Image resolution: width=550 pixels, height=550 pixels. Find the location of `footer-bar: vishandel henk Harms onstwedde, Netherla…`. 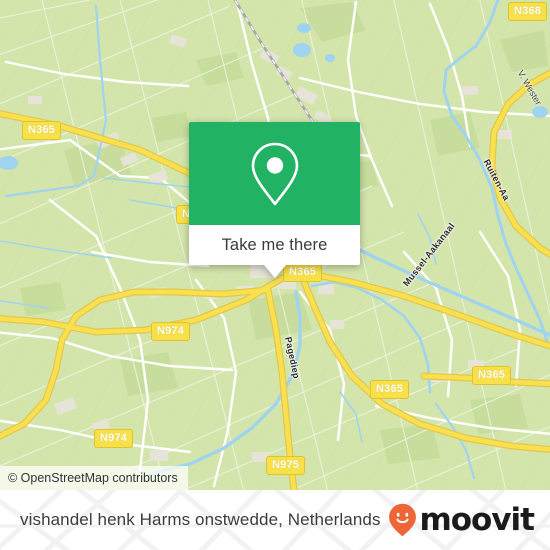

footer-bar: vishandel henk Harms onstwedde, Netherla… is located at coordinates (275, 520).